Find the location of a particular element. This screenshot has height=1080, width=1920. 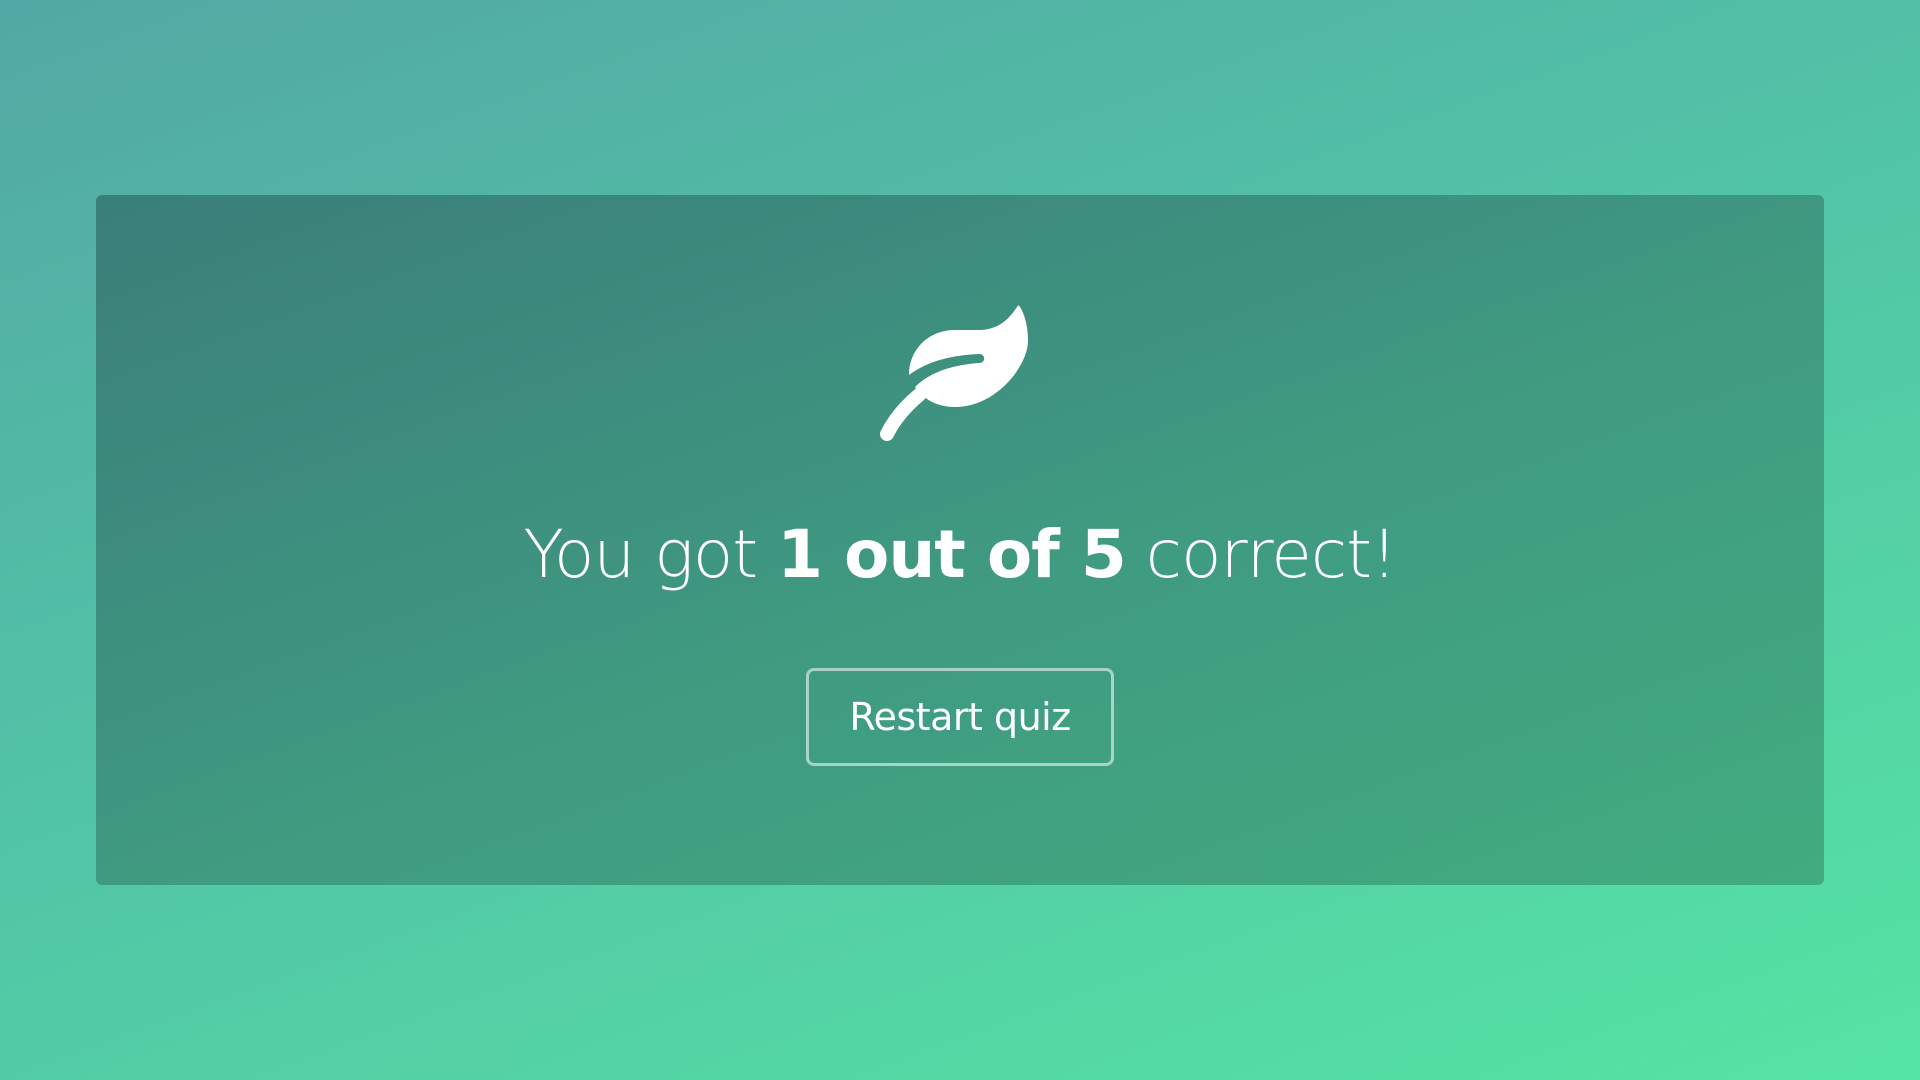

score-prefix: You got is located at coordinates (650, 554).